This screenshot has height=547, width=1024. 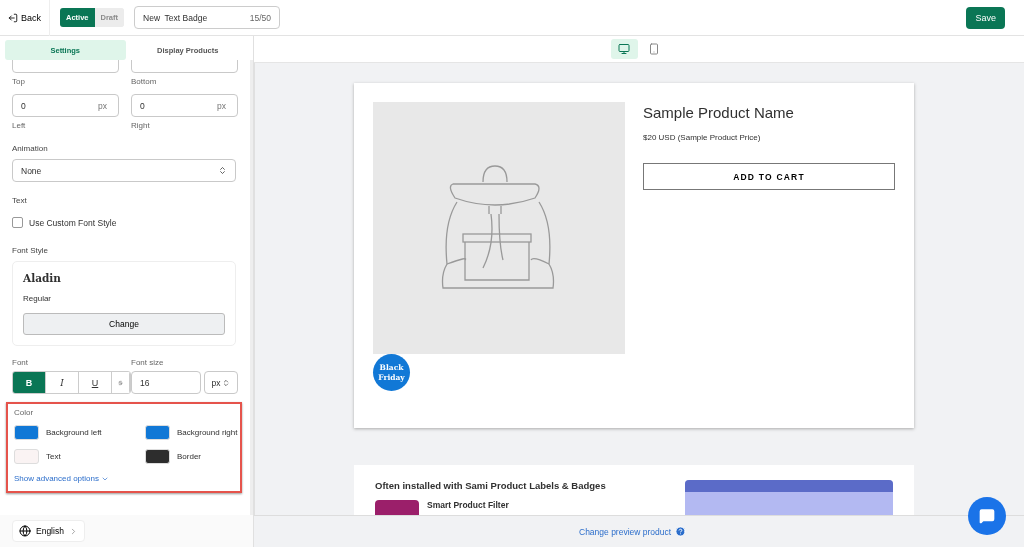 I want to click on save-button: Save, so click(x=985, y=17).